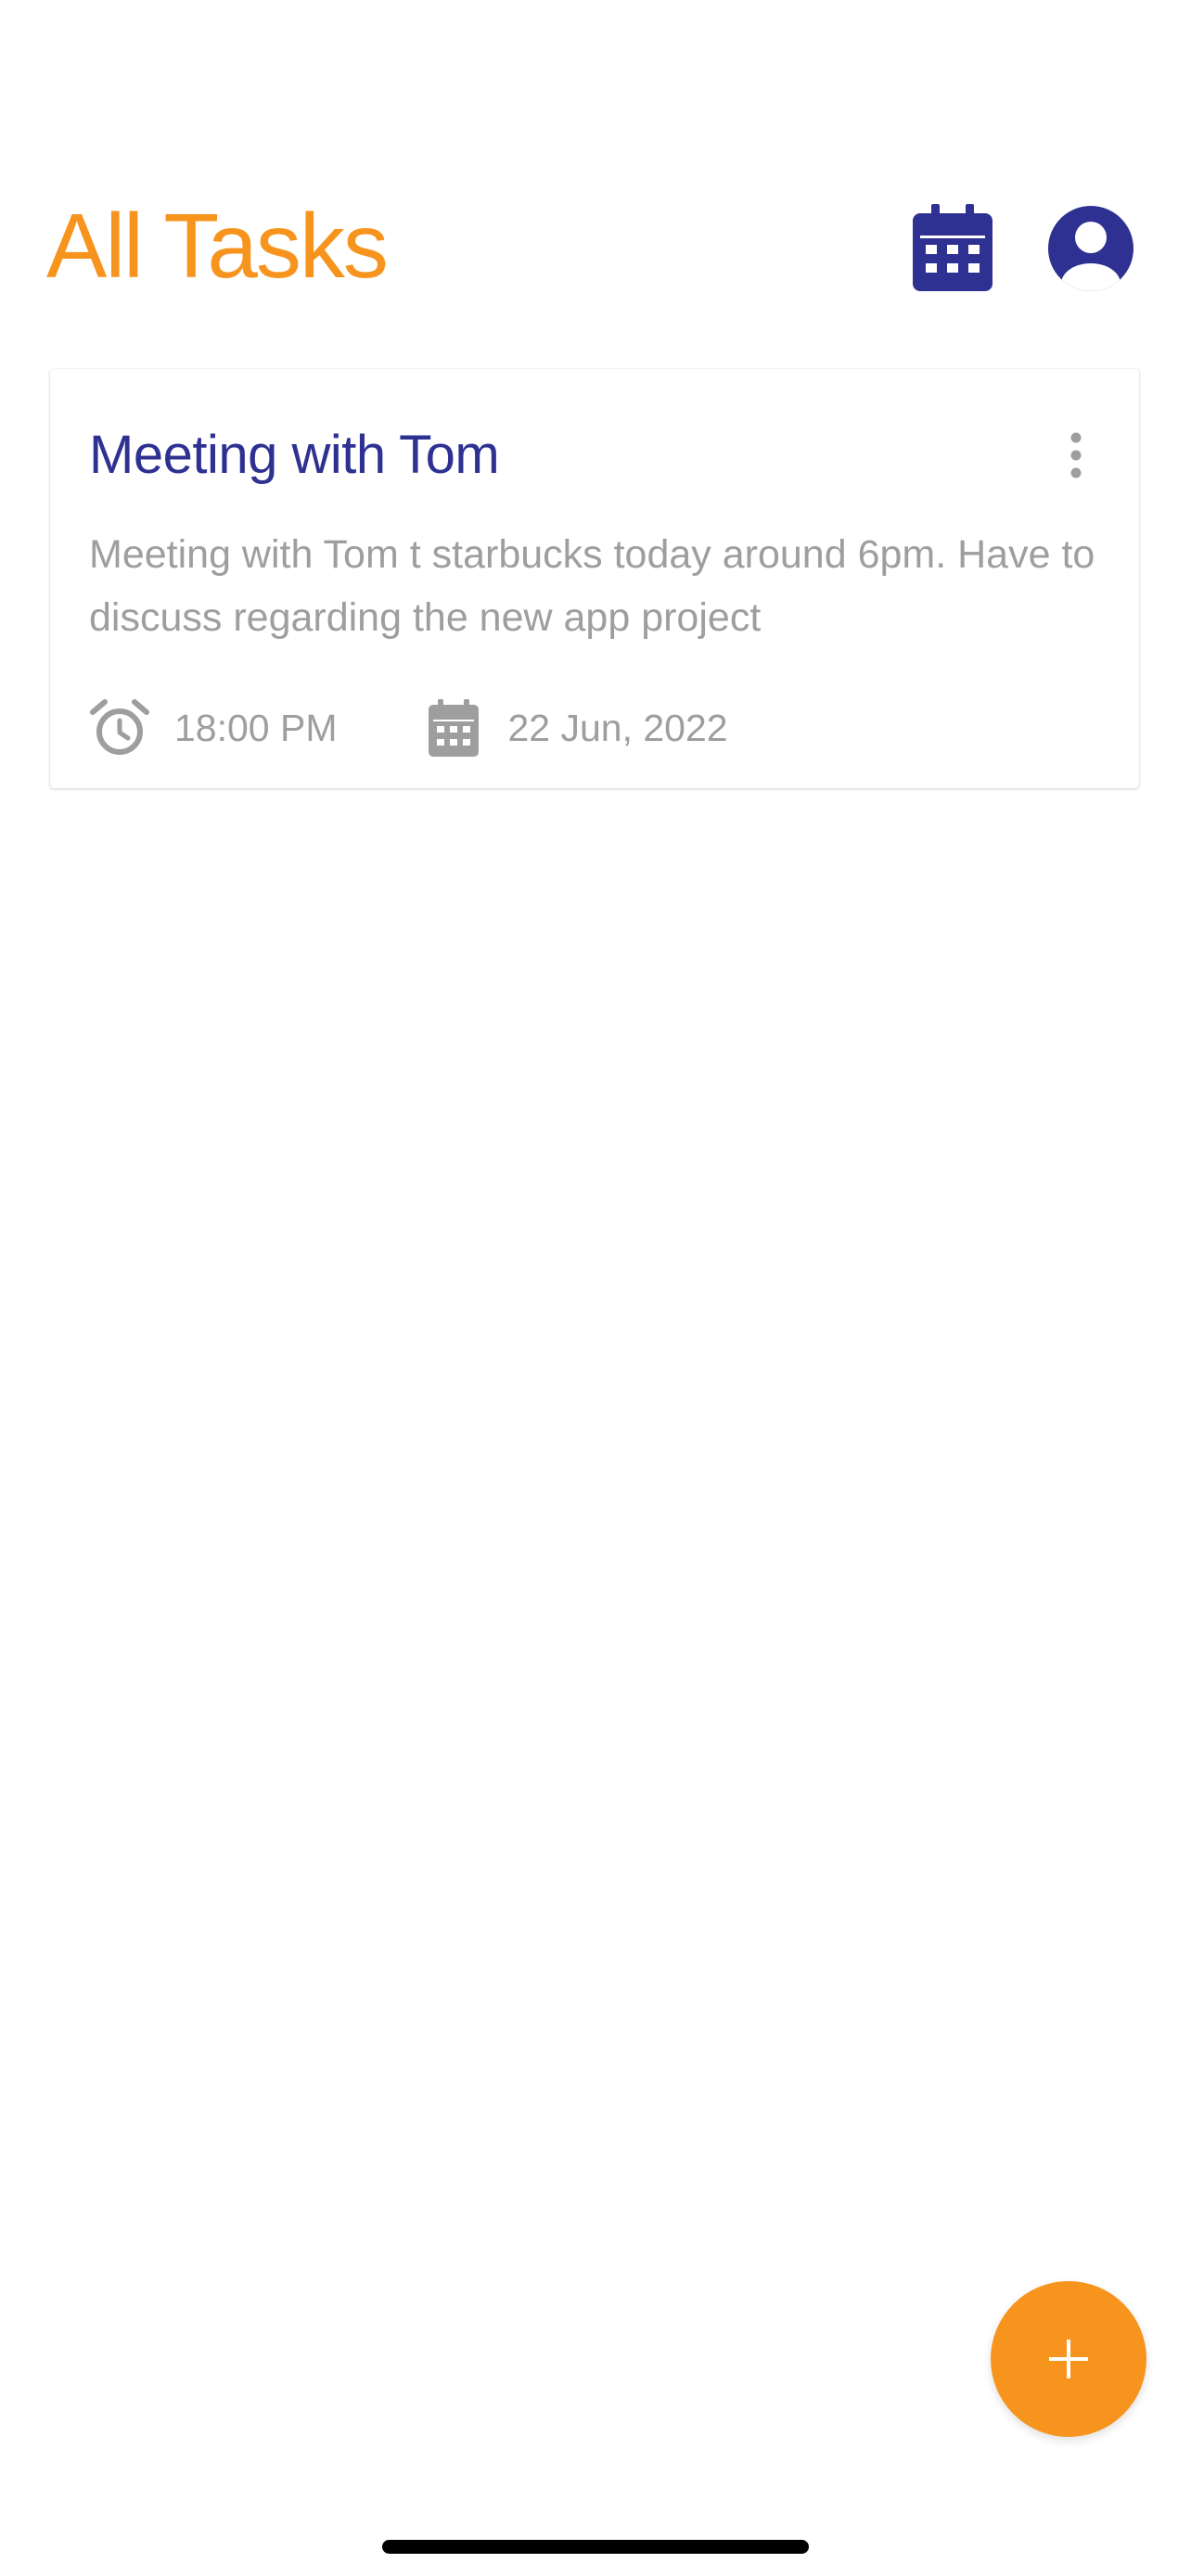  I want to click on calendar-button, so click(952, 248).